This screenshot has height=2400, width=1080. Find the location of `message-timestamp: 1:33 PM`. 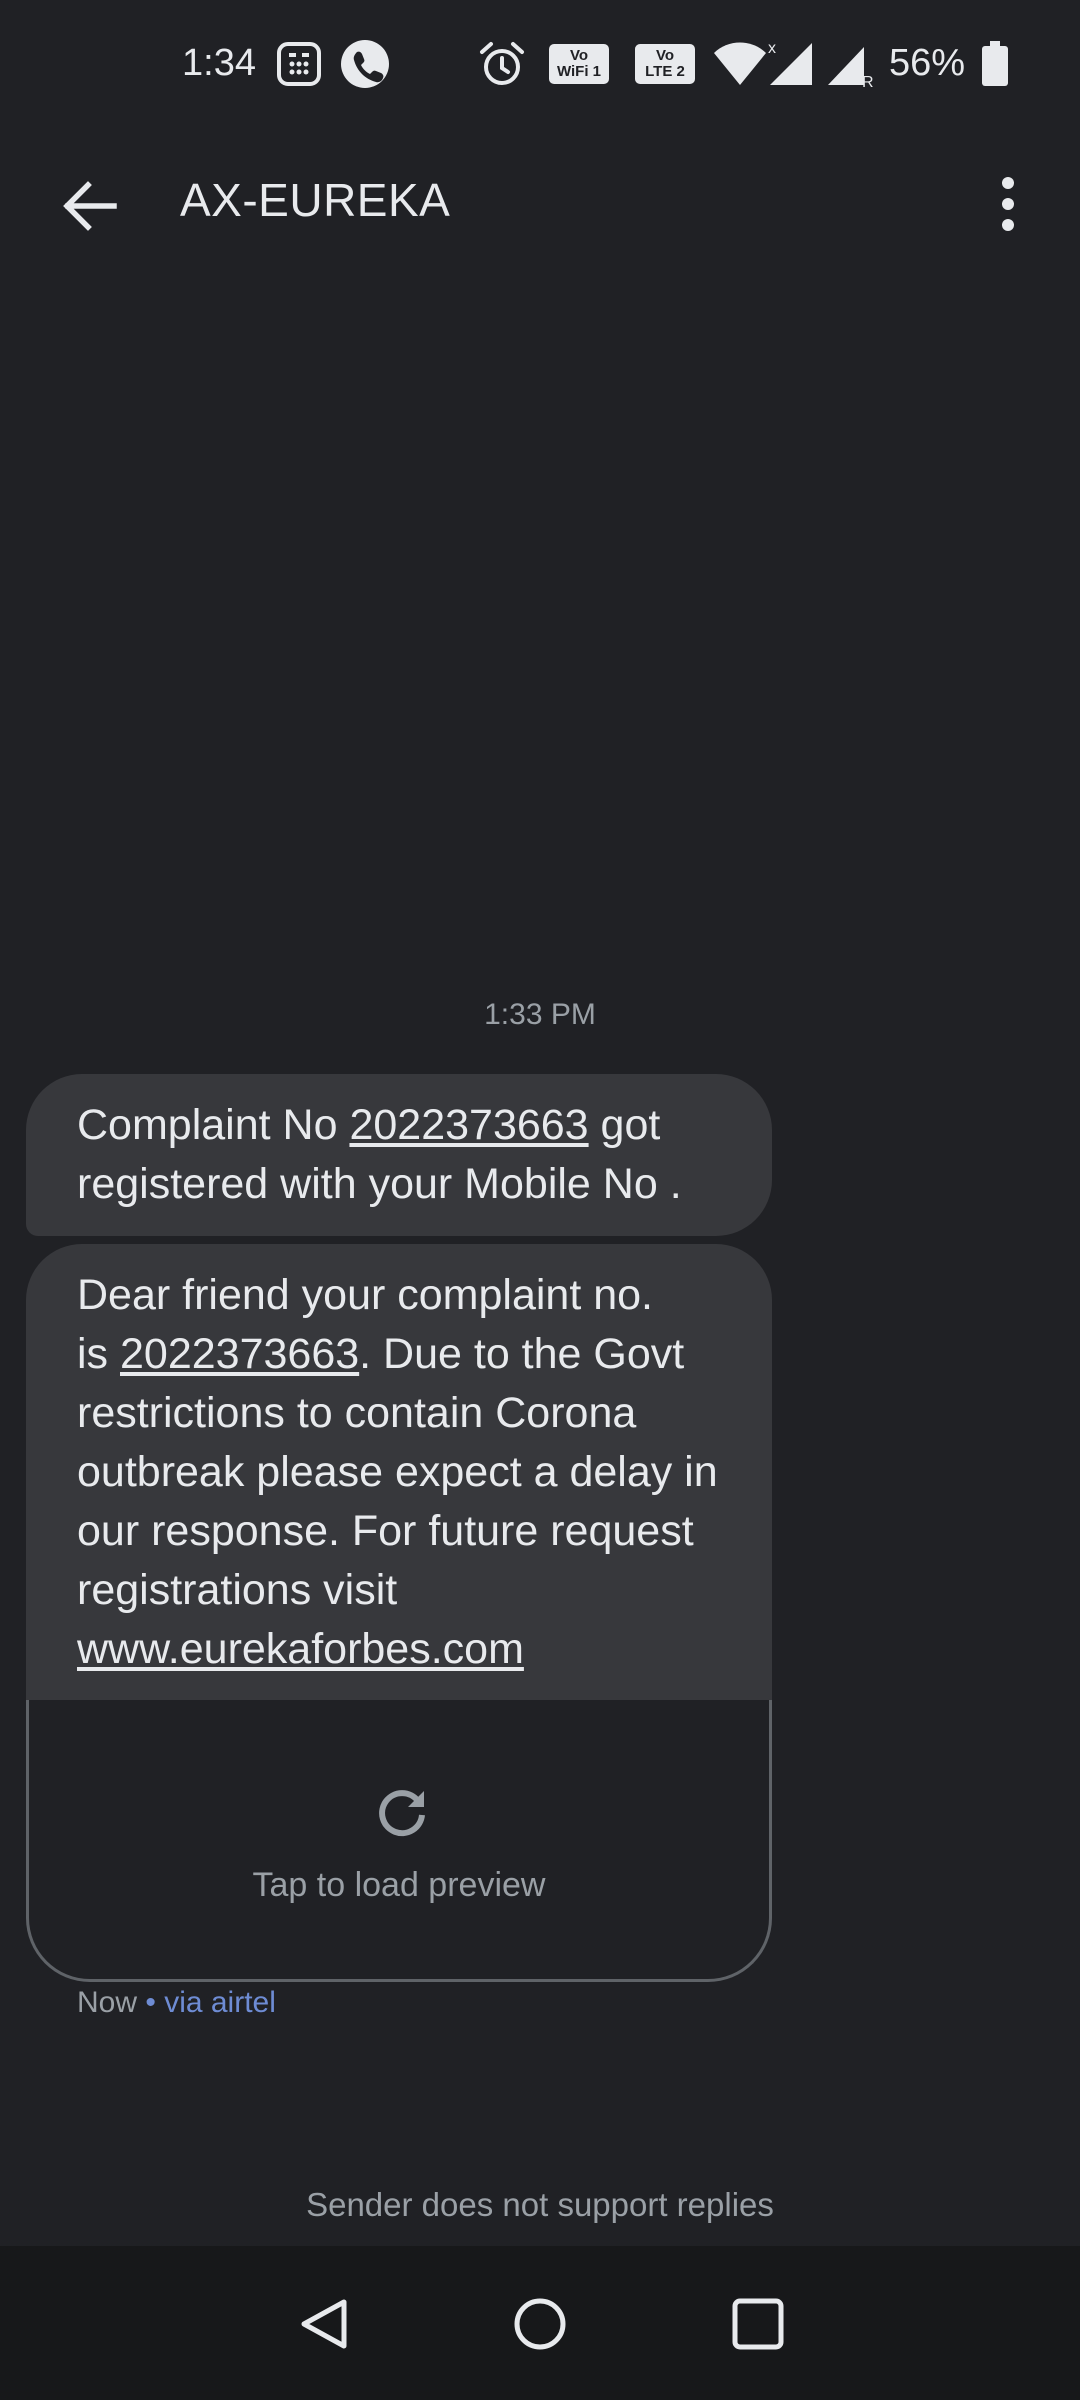

message-timestamp: 1:33 PM is located at coordinates (540, 1014).